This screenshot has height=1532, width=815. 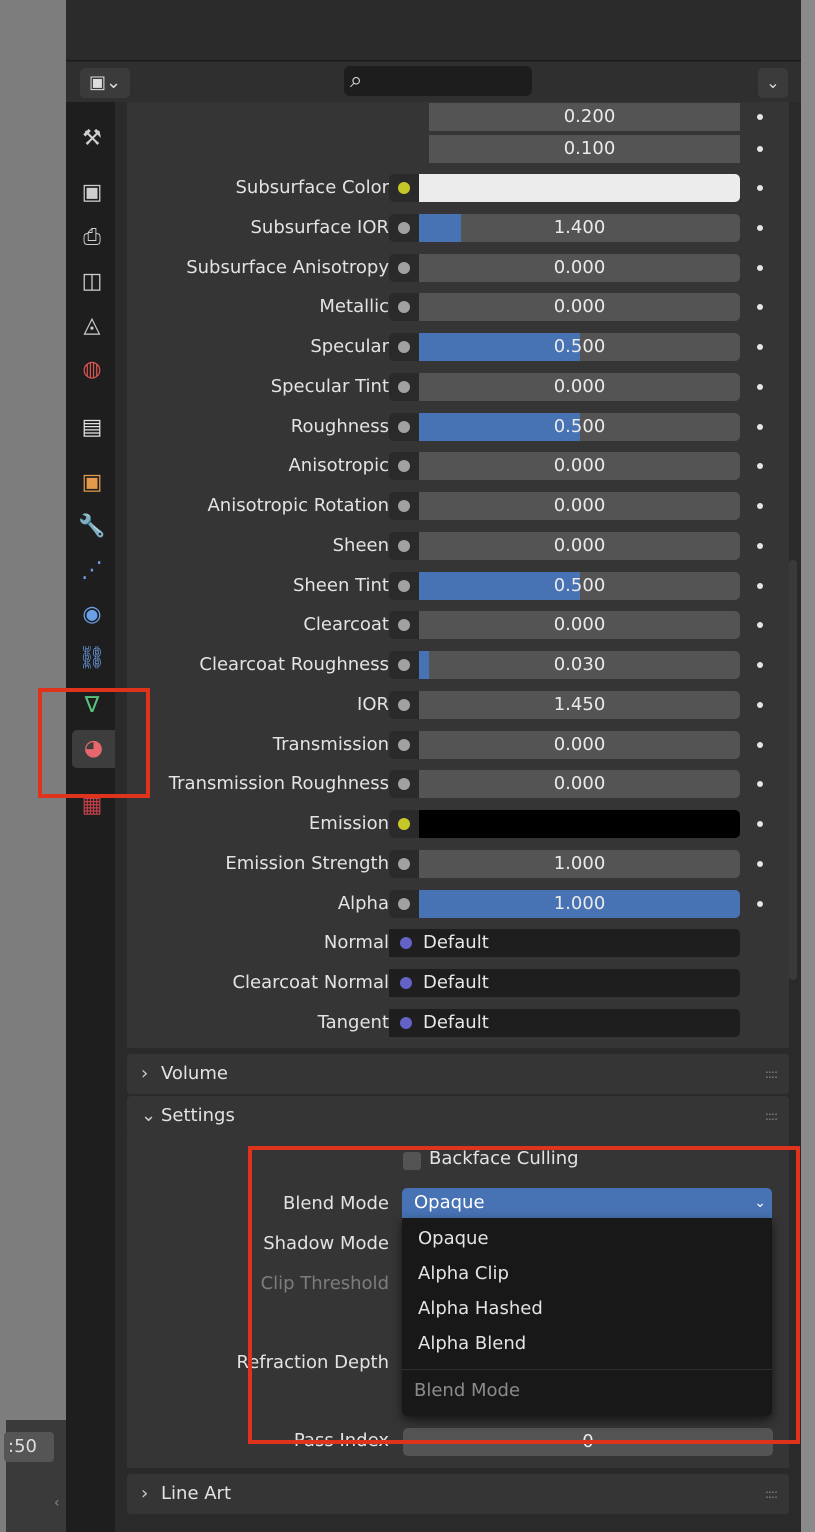 I want to click on view-layer-tab: ◫, so click(x=92, y=282).